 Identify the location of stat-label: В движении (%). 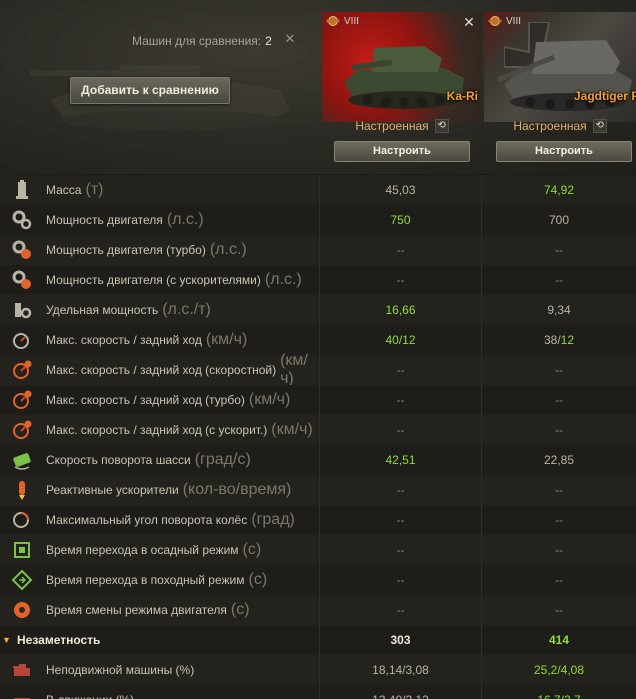
(90, 696).